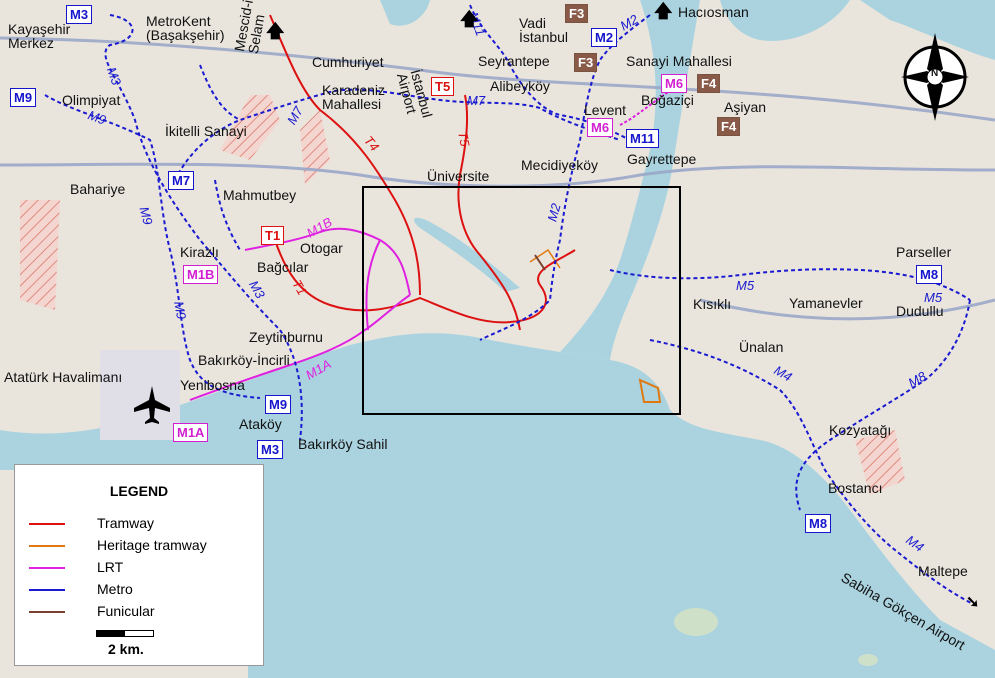 The height and width of the screenshot is (678, 995). I want to click on badge-m11: M11, so click(642, 138).